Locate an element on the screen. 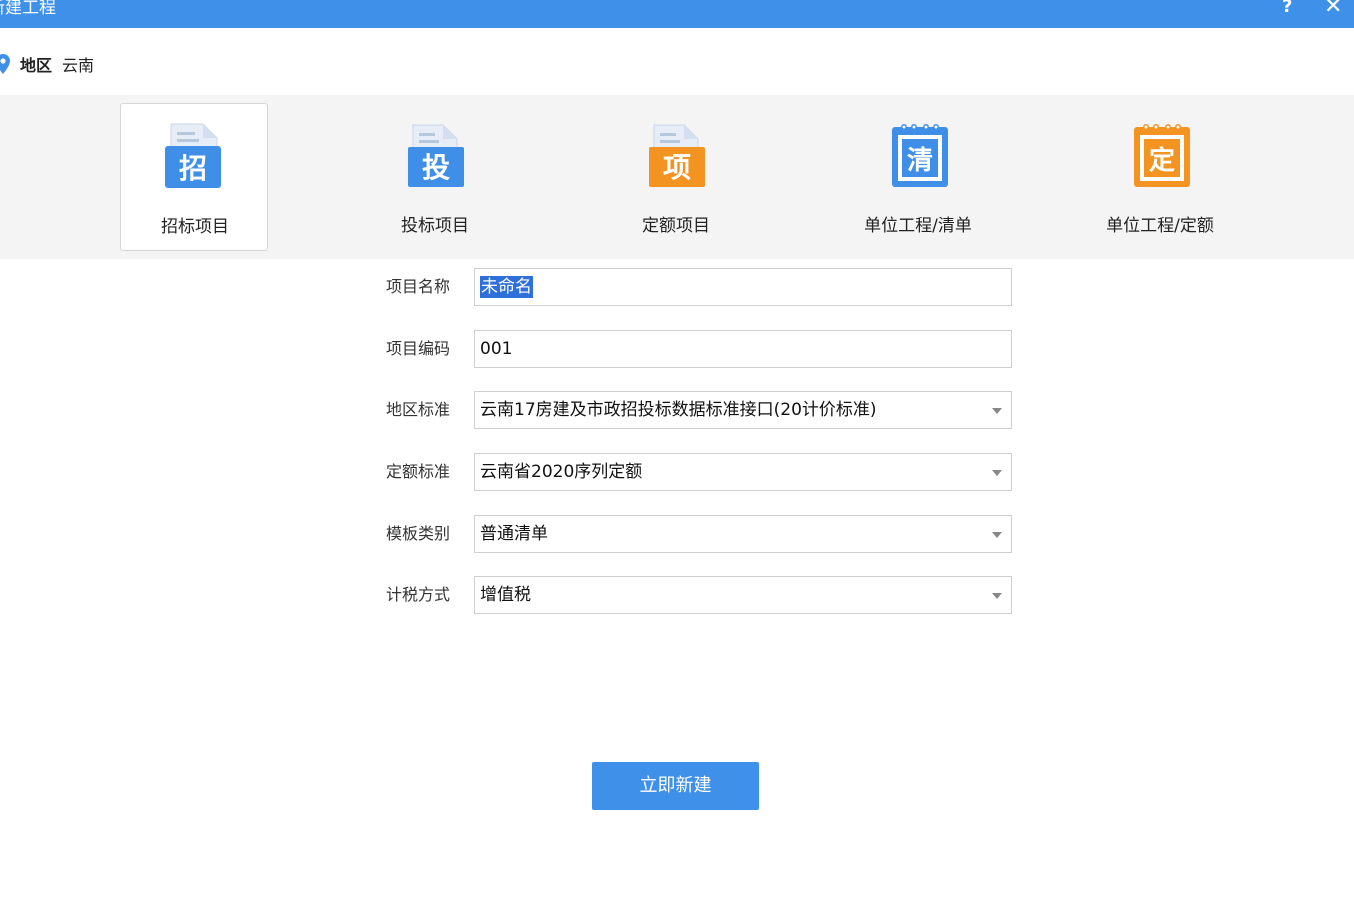 The image size is (1354, 906). tax-method-value: 增值税 is located at coordinates (505, 595).